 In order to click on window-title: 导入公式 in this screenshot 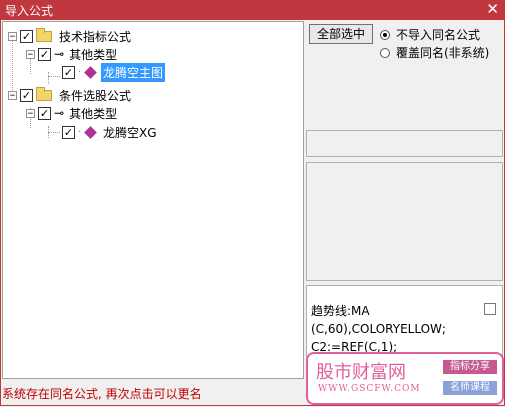, I will do `click(29, 11)`.